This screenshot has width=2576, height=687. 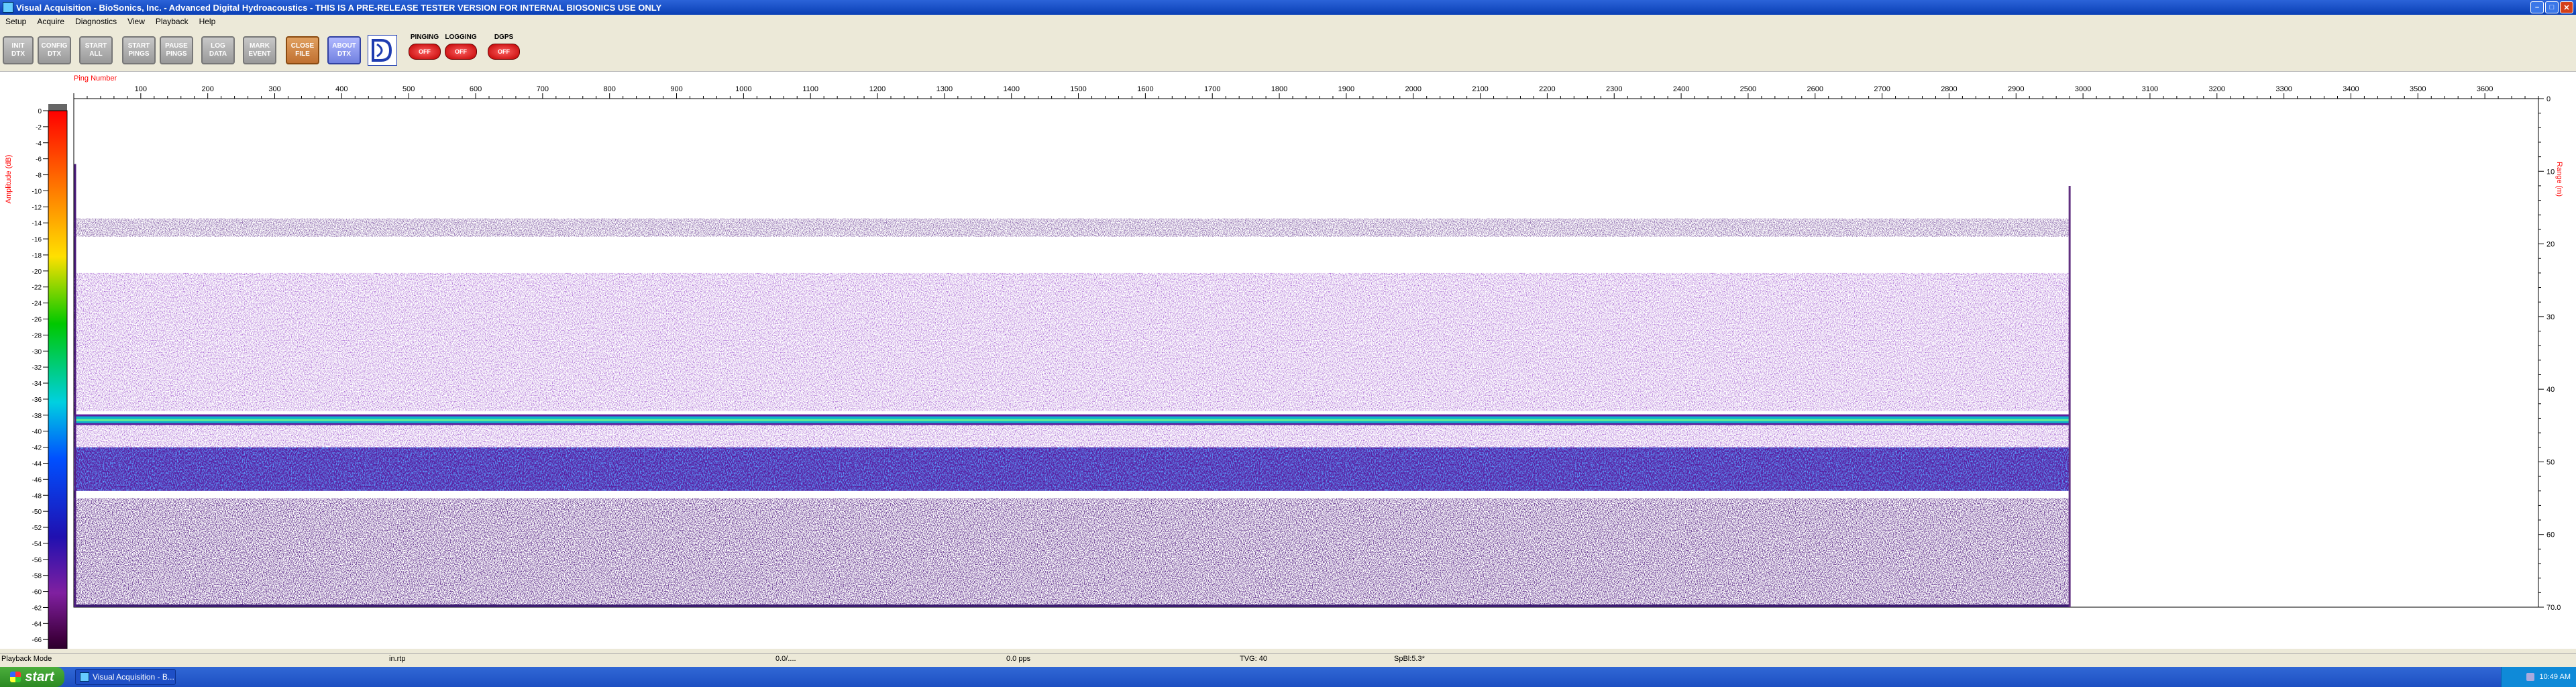 I want to click on start-pings-button: START PINGS, so click(x=139, y=50).